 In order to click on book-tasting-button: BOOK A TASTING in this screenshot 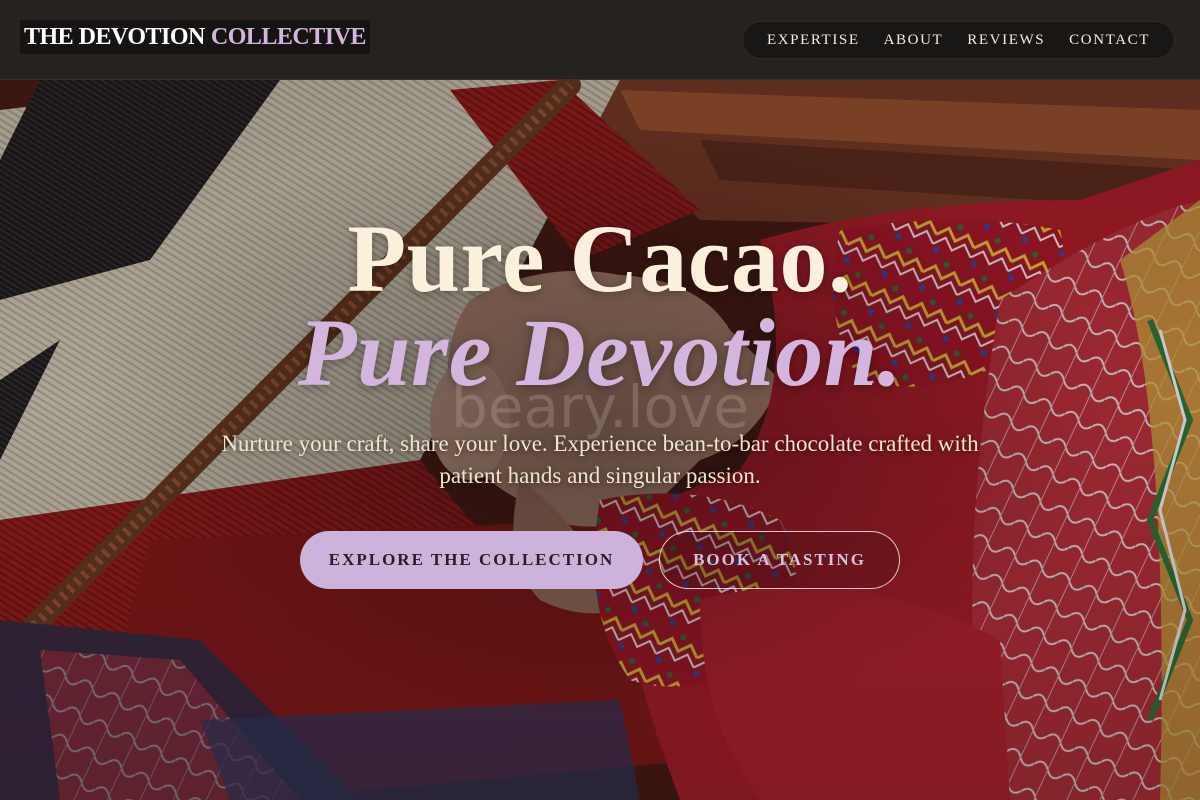, I will do `click(779, 560)`.